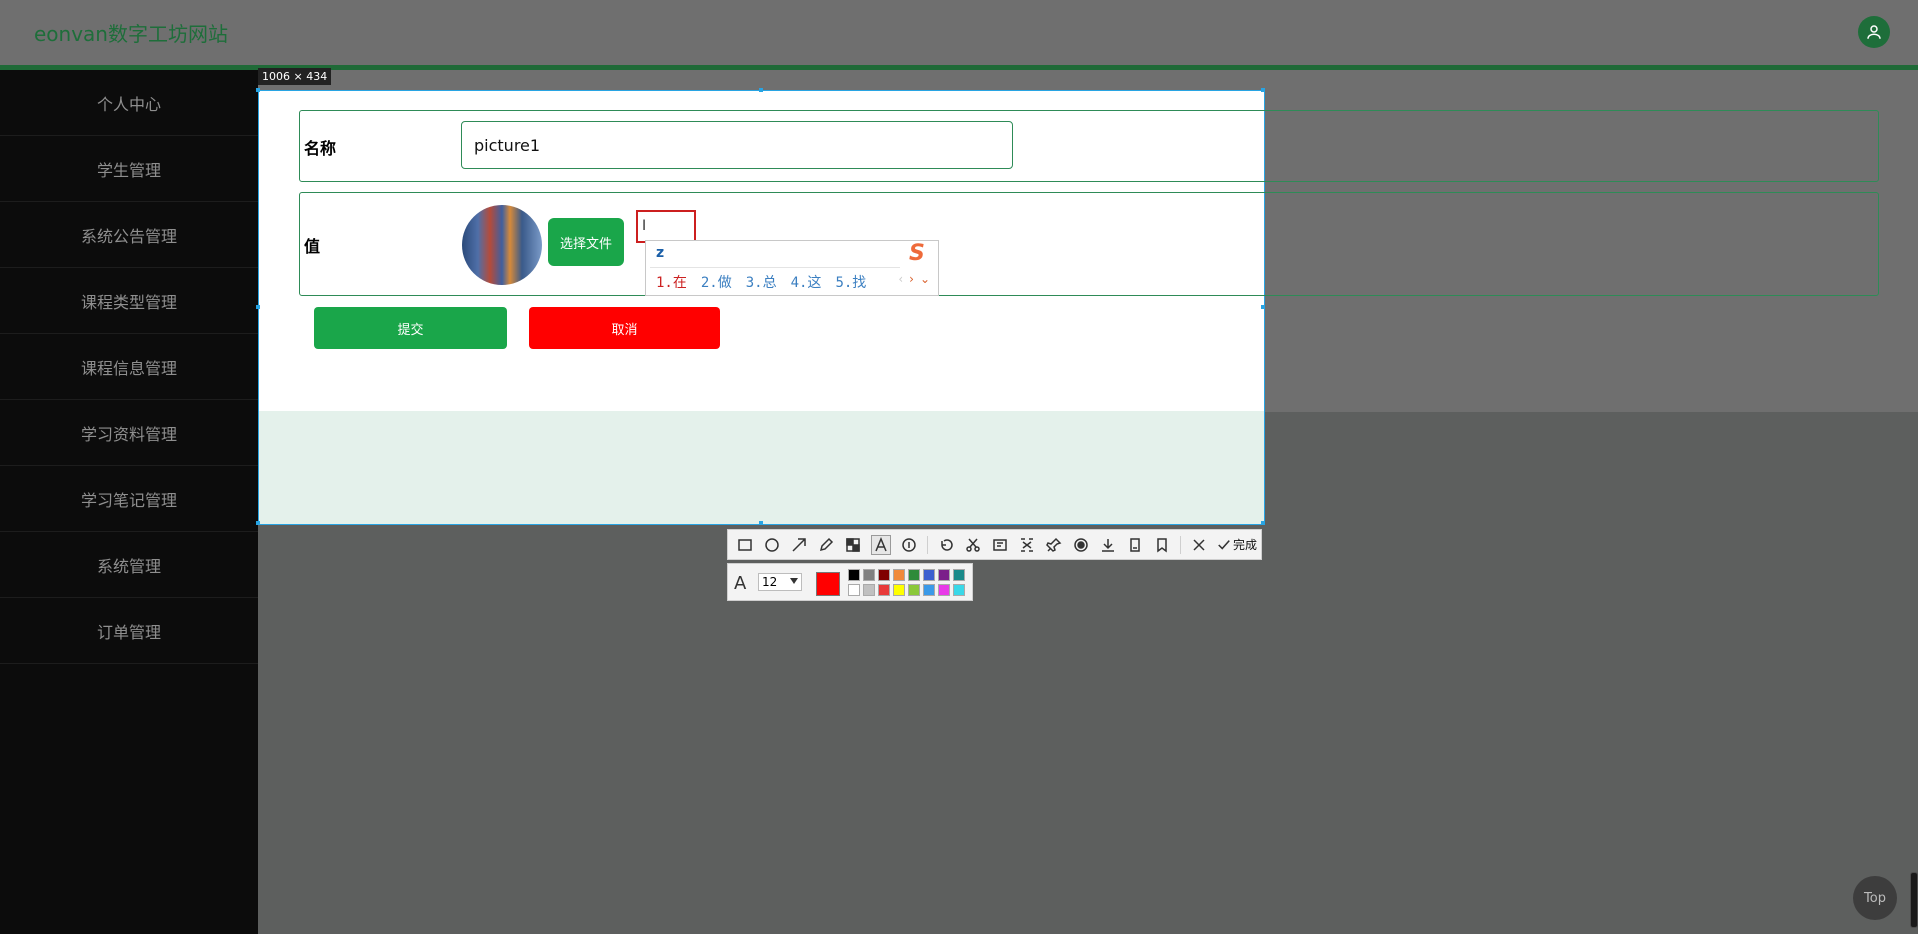 The width and height of the screenshot is (1918, 934). Describe the element at coordinates (772, 545) in the screenshot. I see `ellipse-icon` at that location.